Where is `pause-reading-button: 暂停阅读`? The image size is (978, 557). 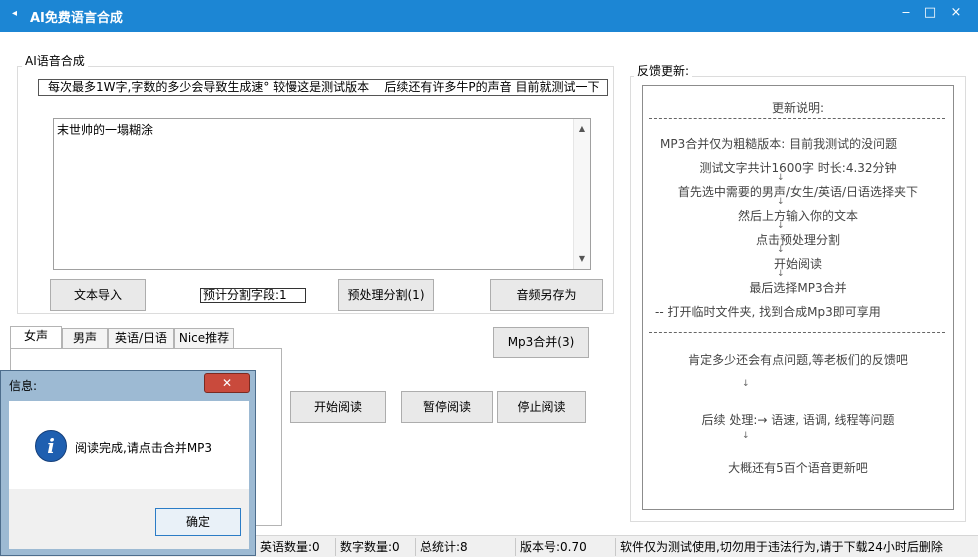 pause-reading-button: 暂停阅读 is located at coordinates (447, 407).